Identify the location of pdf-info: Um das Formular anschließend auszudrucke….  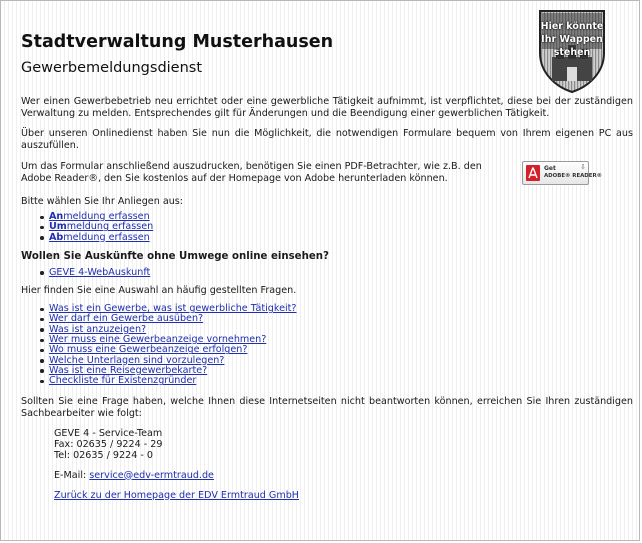
(327, 174).